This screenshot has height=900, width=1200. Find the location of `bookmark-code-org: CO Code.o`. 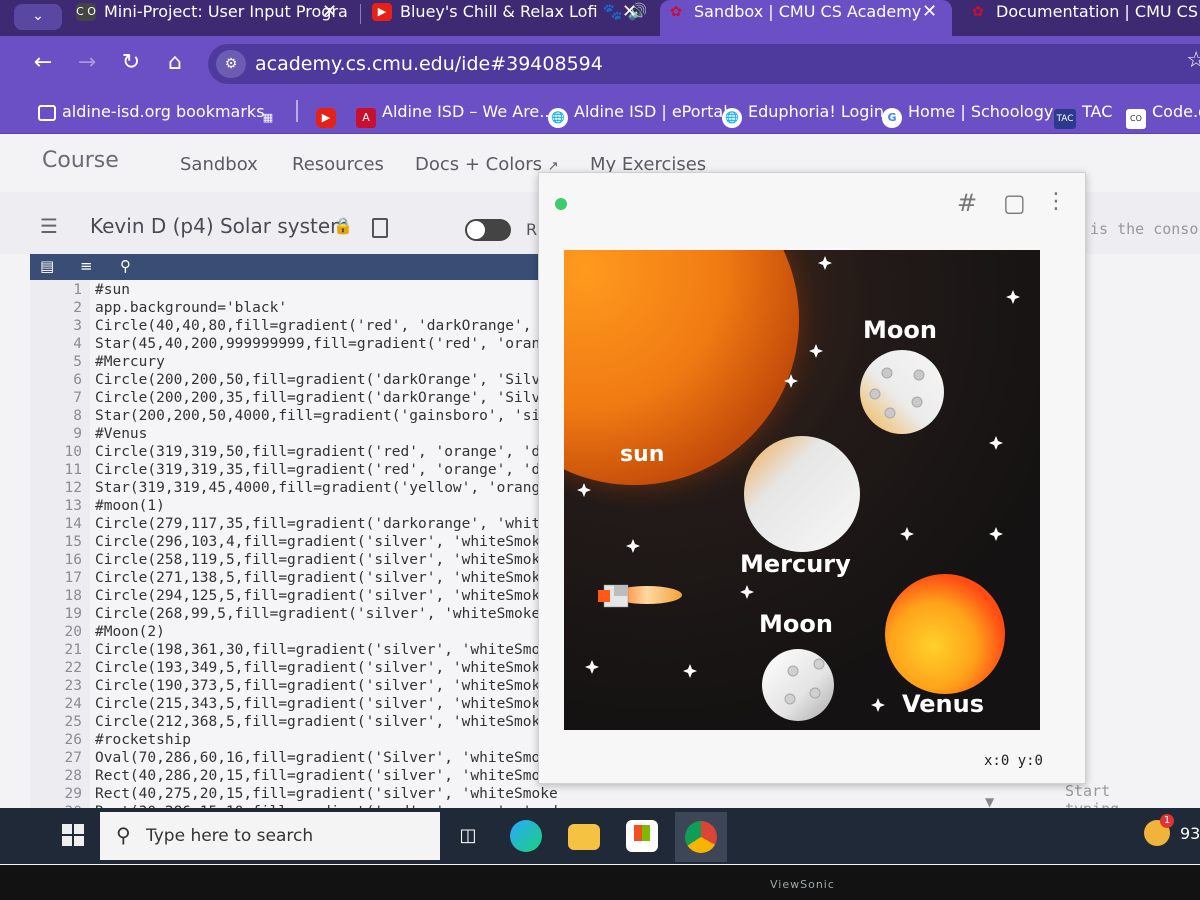

bookmark-code-org: CO Code.o is located at coordinates (1163, 115).